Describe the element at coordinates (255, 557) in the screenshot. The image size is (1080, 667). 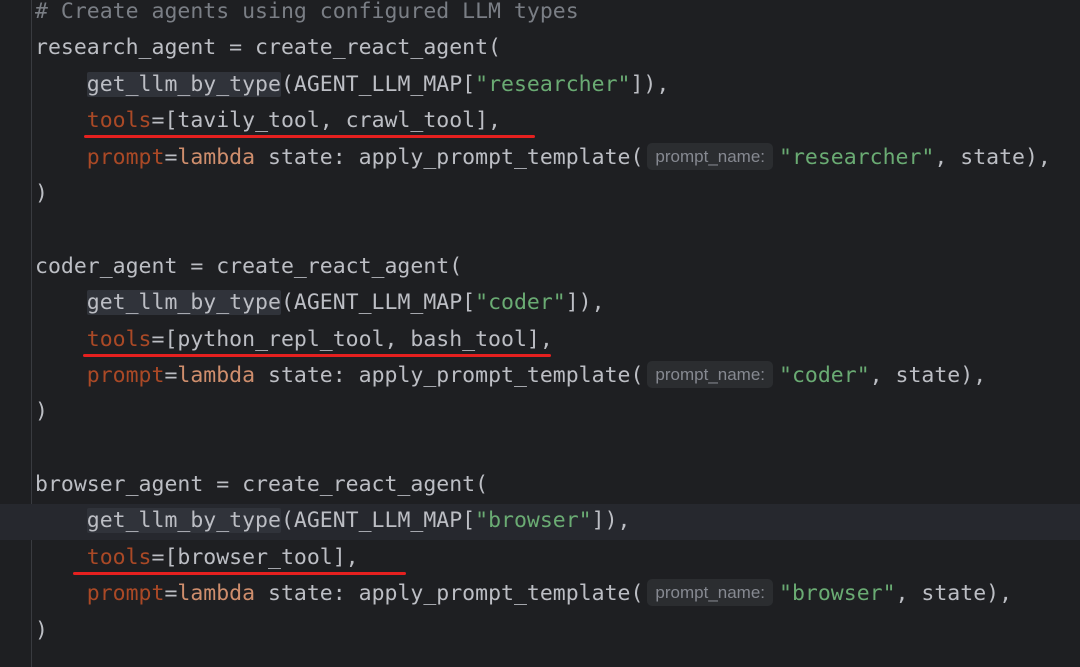
I see `tools-list: =[browser_tool],` at that location.